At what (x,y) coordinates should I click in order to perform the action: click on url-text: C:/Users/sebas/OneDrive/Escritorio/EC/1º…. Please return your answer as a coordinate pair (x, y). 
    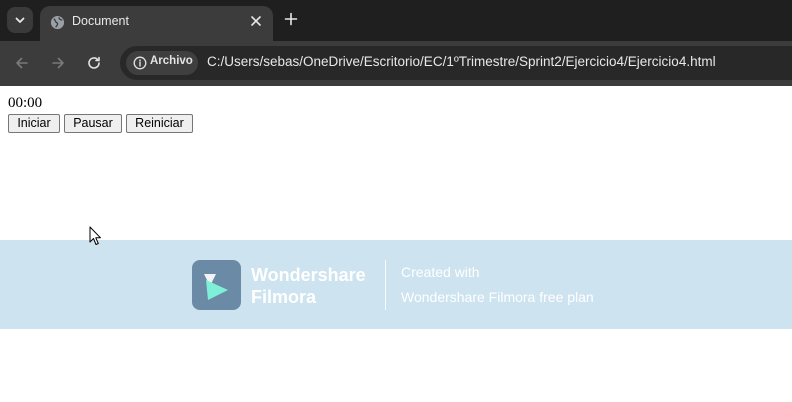
    Looking at the image, I should click on (461, 61).